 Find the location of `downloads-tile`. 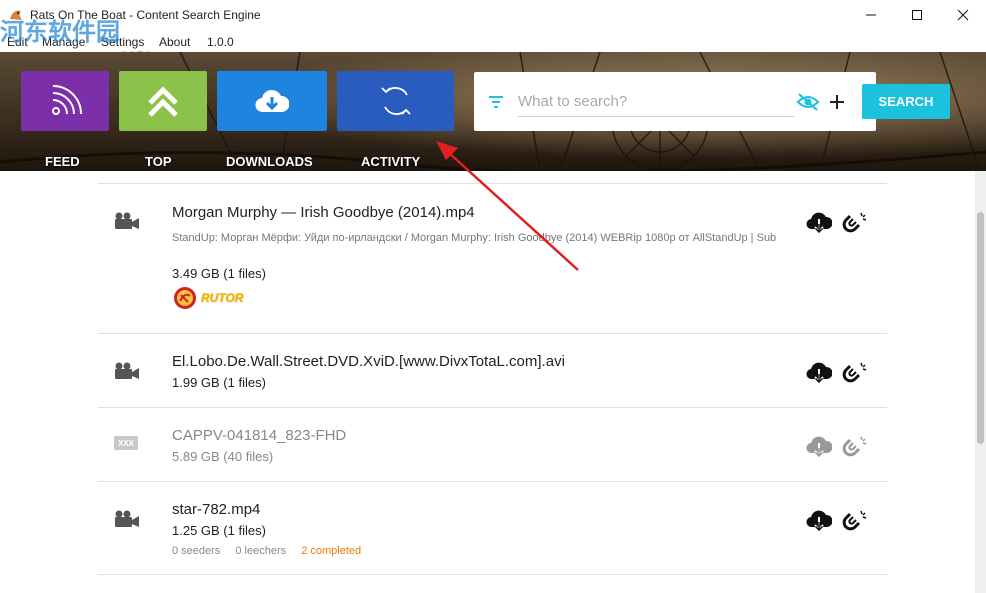

downloads-tile is located at coordinates (272, 101).